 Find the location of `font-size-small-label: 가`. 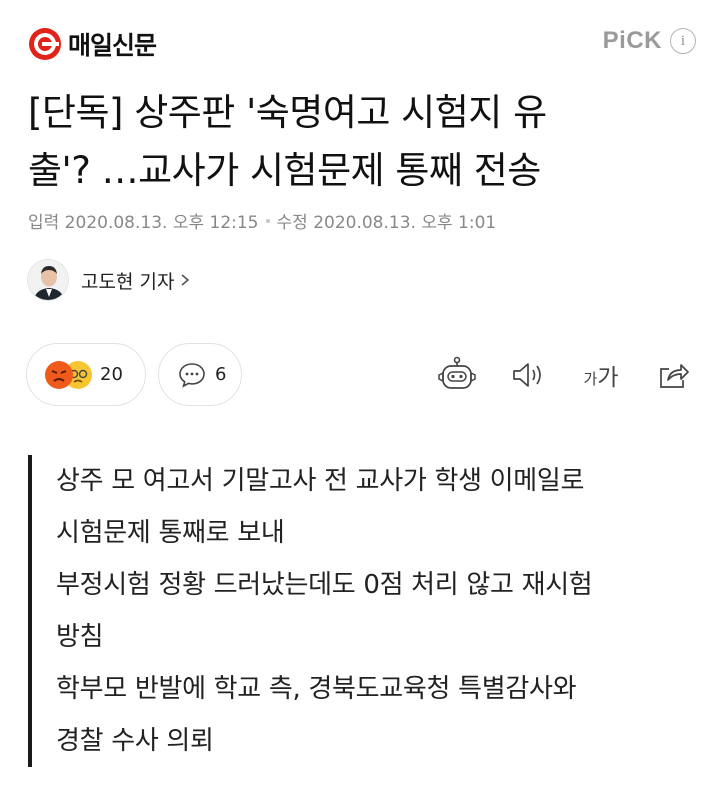

font-size-small-label: 가 is located at coordinates (590, 378).